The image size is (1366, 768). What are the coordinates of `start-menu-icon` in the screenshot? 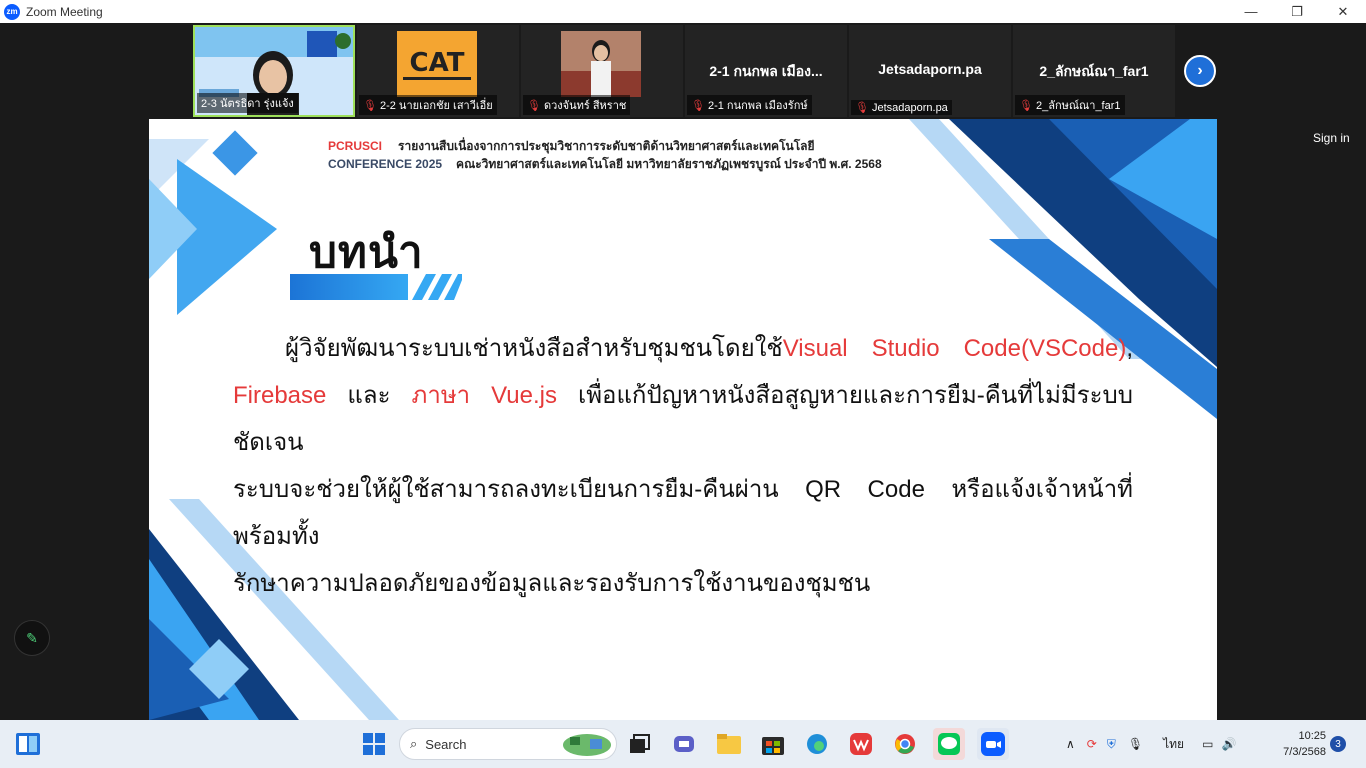 It's located at (374, 744).